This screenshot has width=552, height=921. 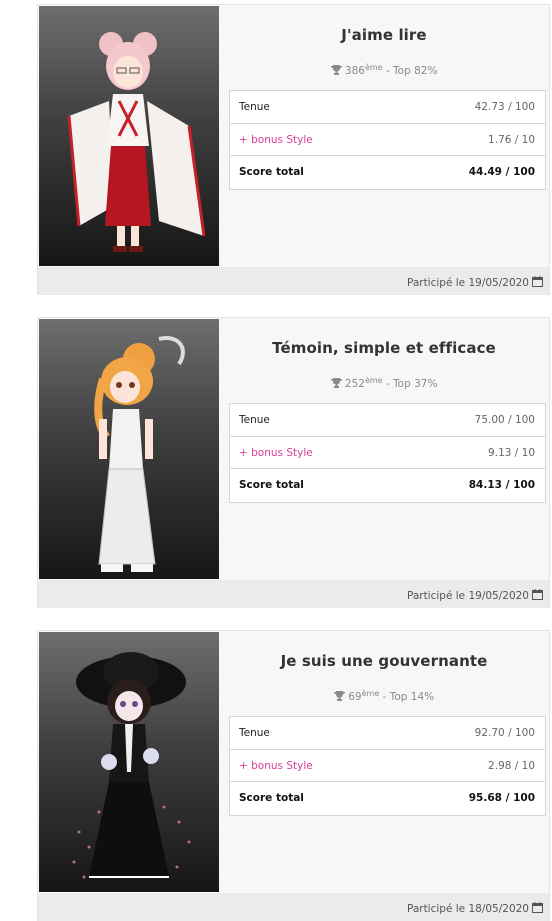 What do you see at coordinates (387, 798) in the screenshot?
I see `score-row-total: Score total 95.68 / 100` at bounding box center [387, 798].